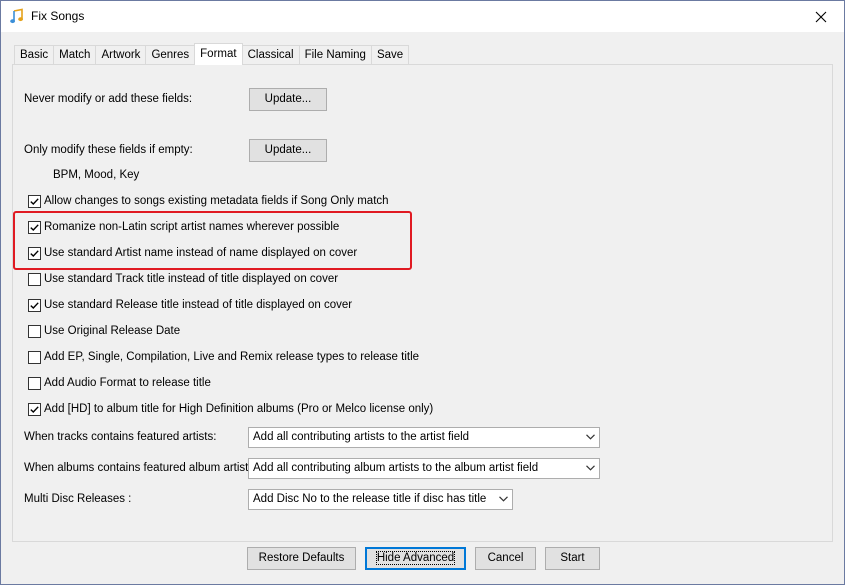 The image size is (845, 585). Describe the element at coordinates (58, 16) in the screenshot. I see `window-title: Fix Songs` at that location.